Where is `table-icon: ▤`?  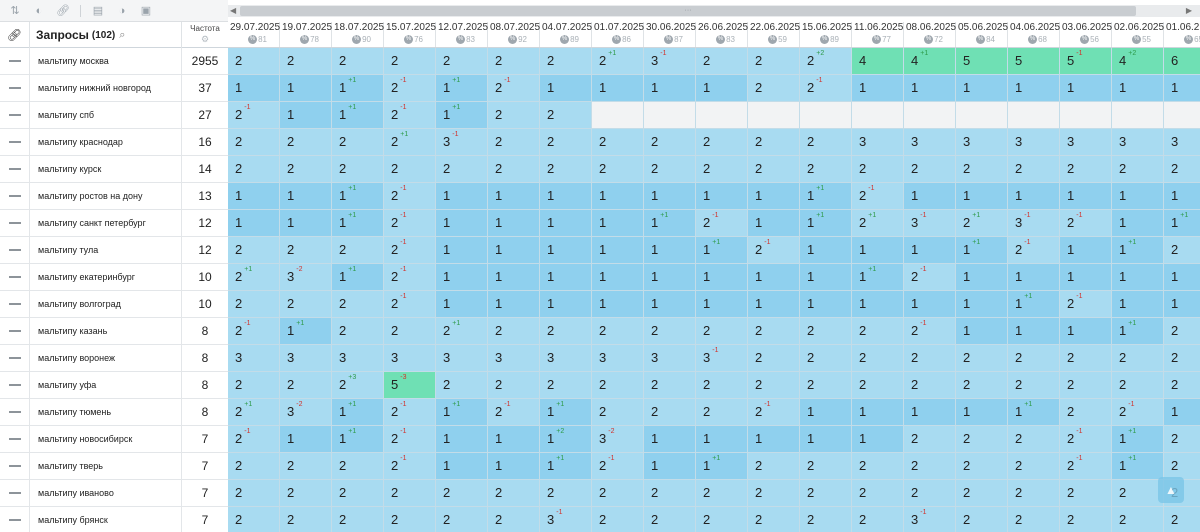 table-icon: ▤ is located at coordinates (98, 11).